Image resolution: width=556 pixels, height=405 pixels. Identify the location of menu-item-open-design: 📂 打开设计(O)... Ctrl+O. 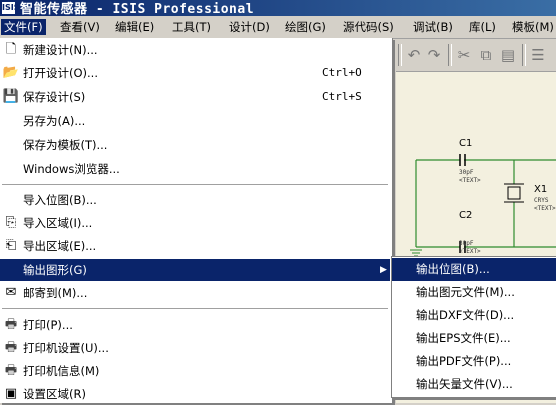
(195, 73).